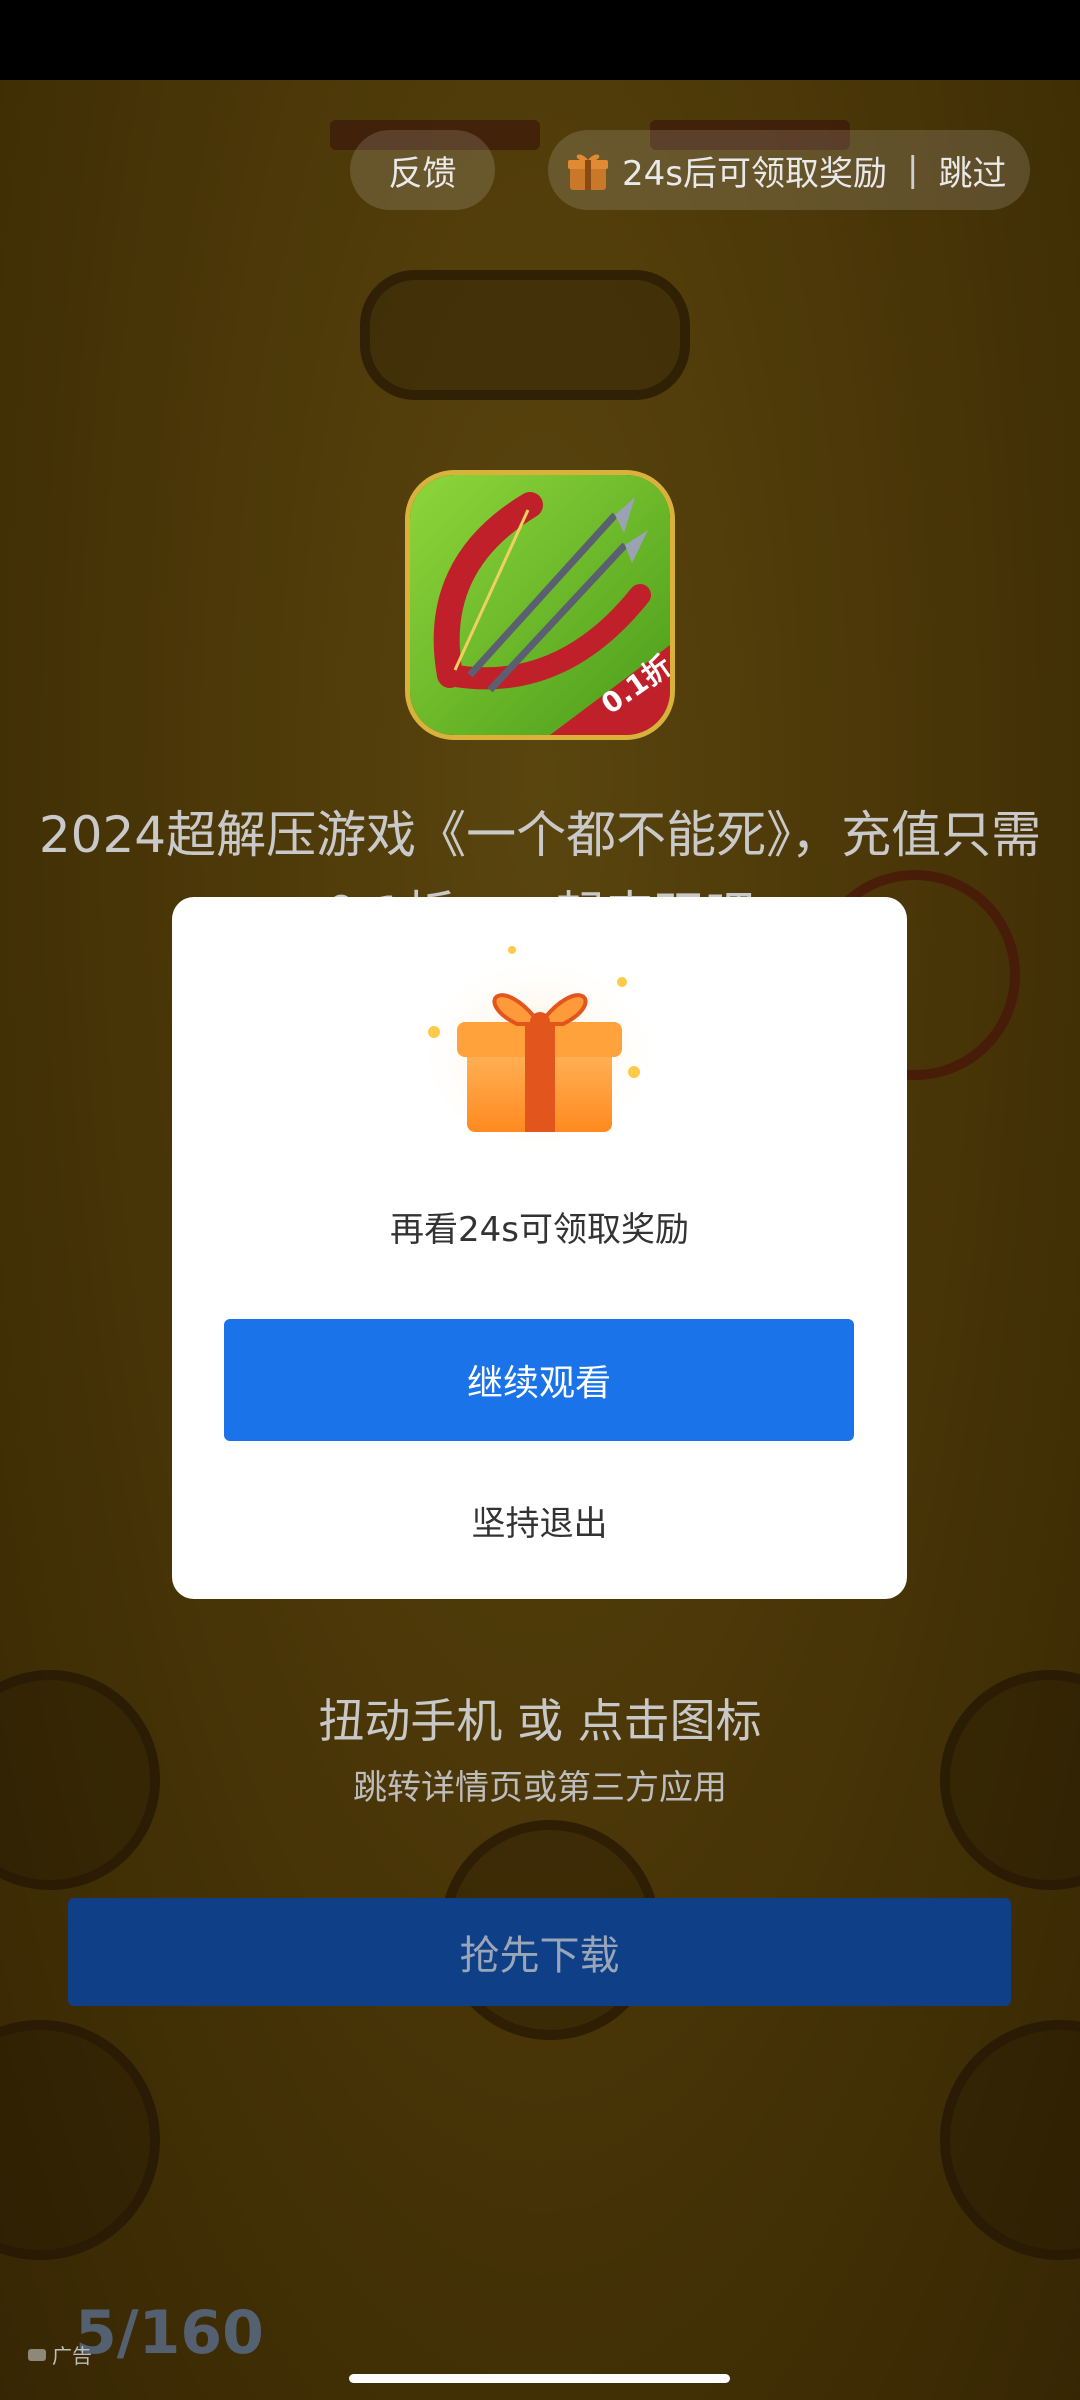 The height and width of the screenshot is (2400, 1080). Describe the element at coordinates (539, 1380) in the screenshot. I see `continue-watching-button: 继续观看` at that location.